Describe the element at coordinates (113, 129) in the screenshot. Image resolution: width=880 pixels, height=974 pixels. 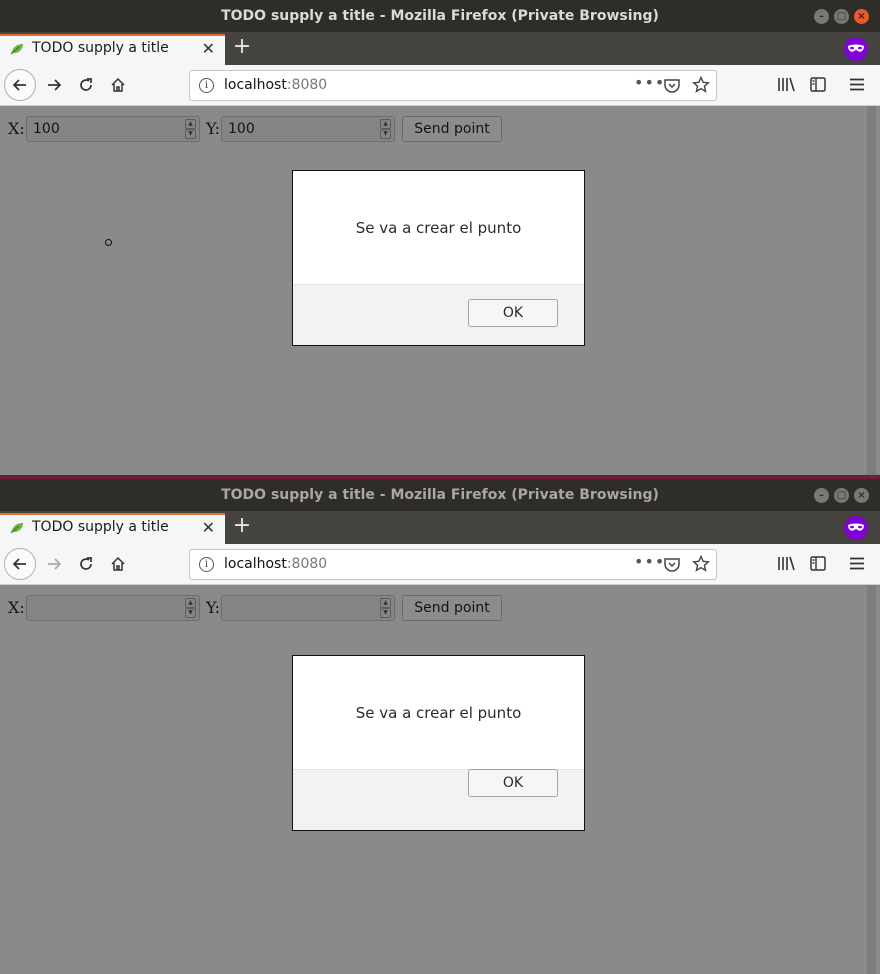
I see `x-input: 100 ▲ ▼` at that location.